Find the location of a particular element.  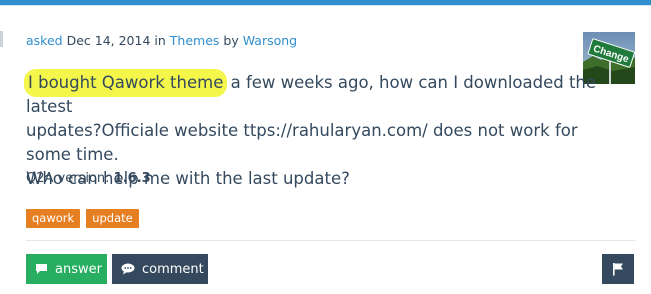

top-divider is located at coordinates (325, 5).